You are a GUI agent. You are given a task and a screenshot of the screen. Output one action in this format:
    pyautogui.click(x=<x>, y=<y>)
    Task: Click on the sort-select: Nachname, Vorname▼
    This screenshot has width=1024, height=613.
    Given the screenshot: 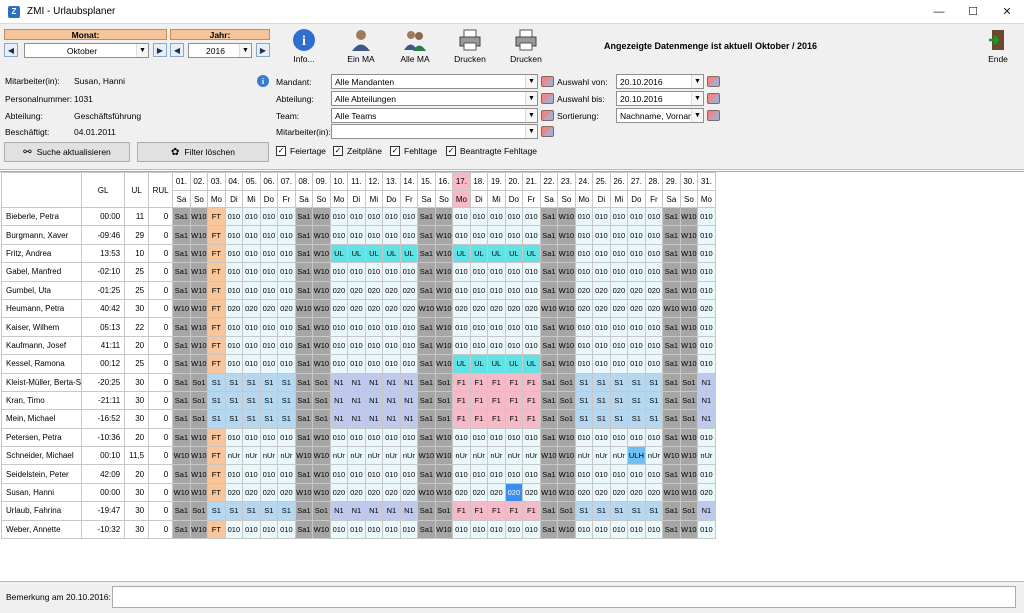 What is the action you would take?
    pyautogui.click(x=660, y=115)
    